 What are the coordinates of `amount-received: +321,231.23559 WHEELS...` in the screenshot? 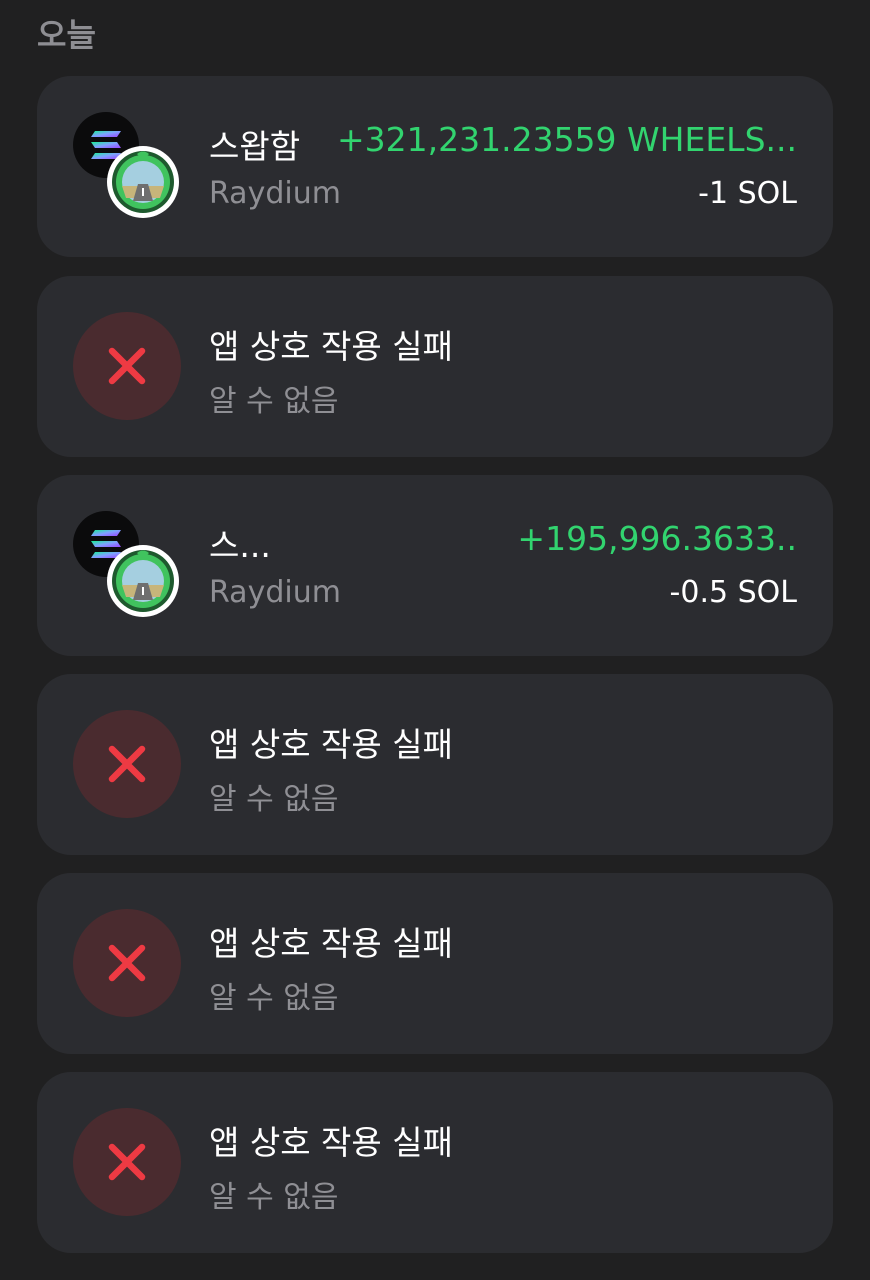 It's located at (566, 139).